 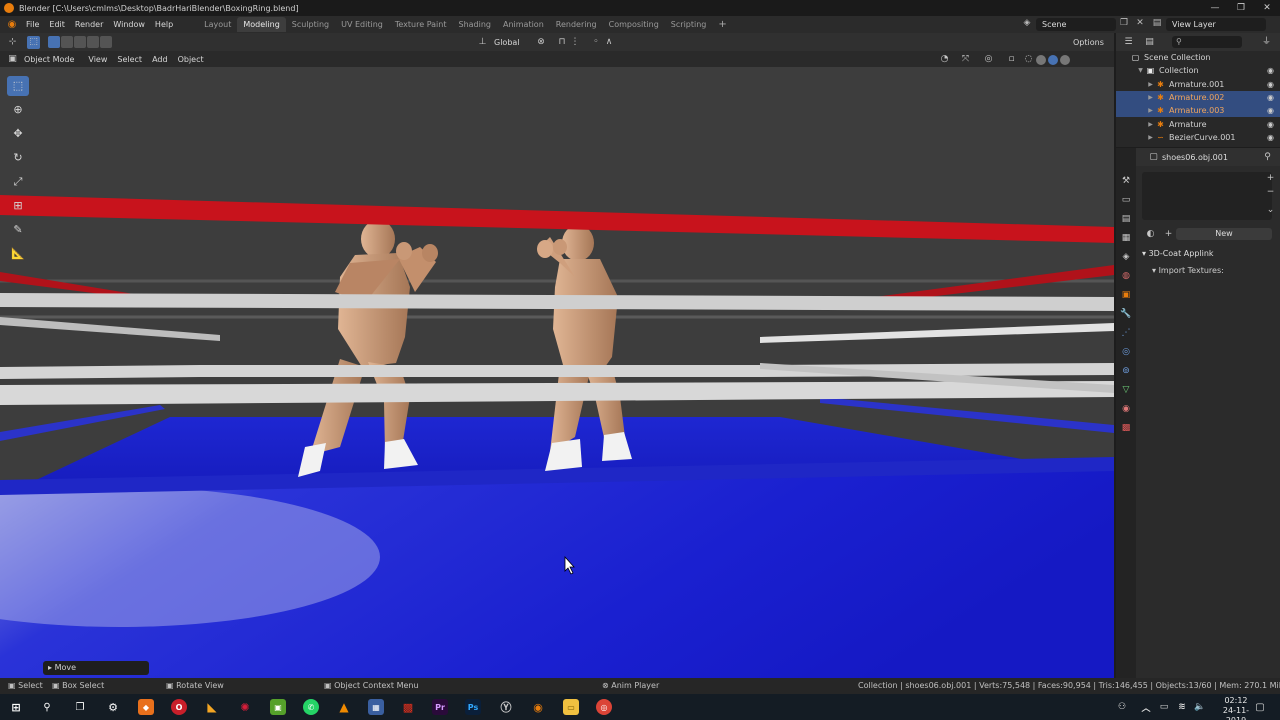 I want to click on tab-layout: Layout, so click(x=217, y=24).